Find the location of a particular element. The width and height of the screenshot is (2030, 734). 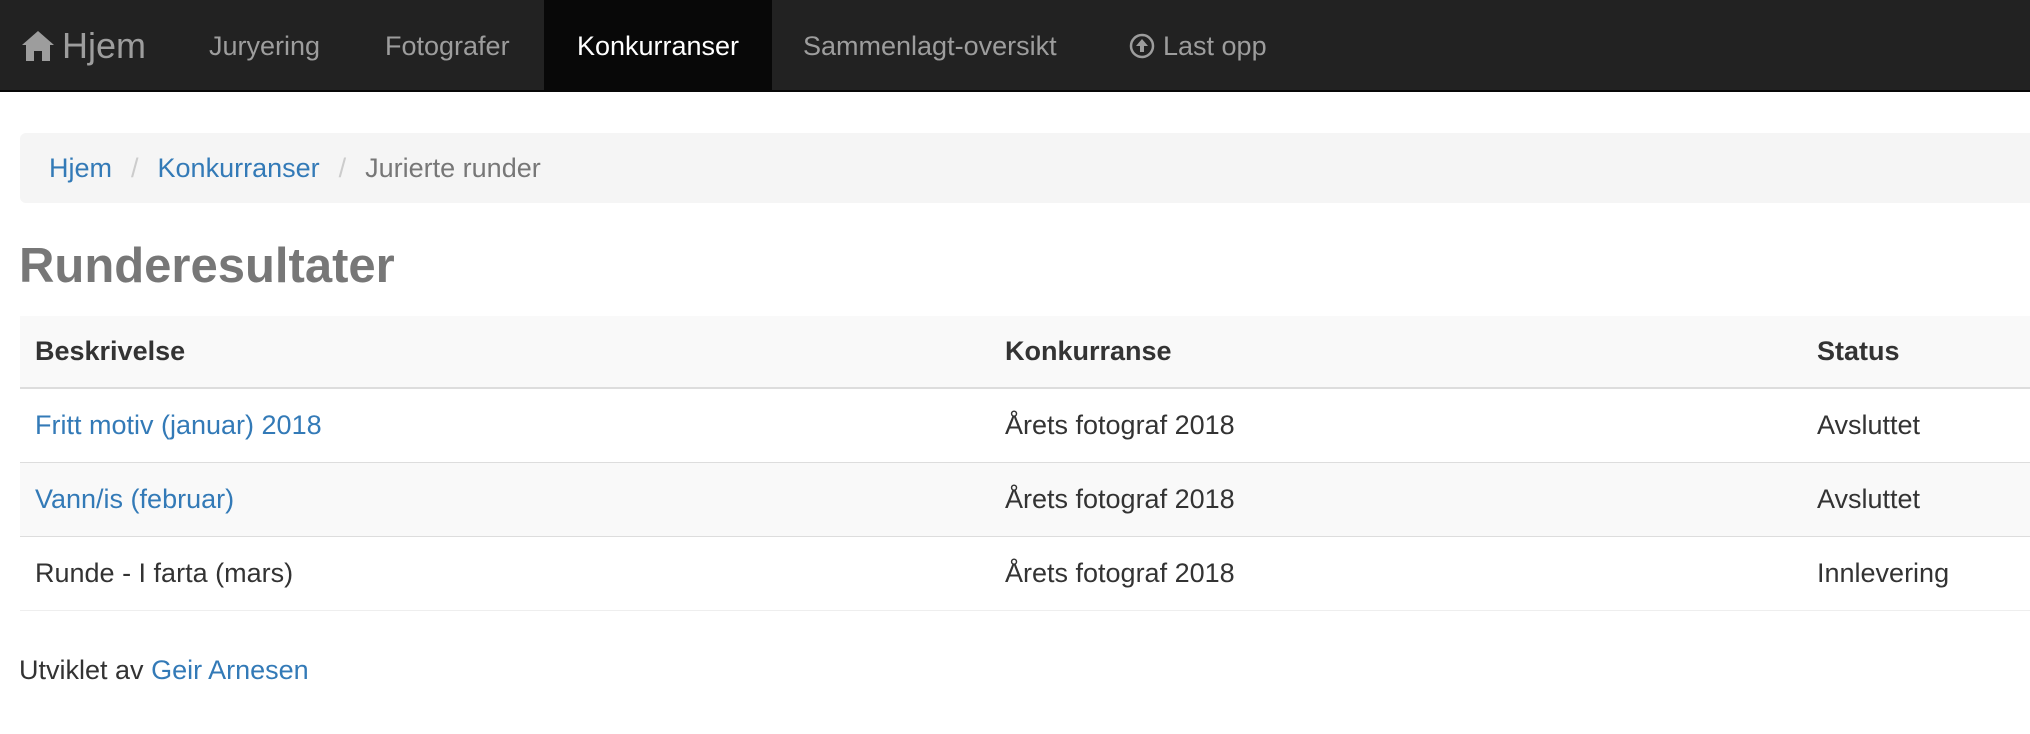

nav-item-last-opp: Last opp is located at coordinates (1198, 46).